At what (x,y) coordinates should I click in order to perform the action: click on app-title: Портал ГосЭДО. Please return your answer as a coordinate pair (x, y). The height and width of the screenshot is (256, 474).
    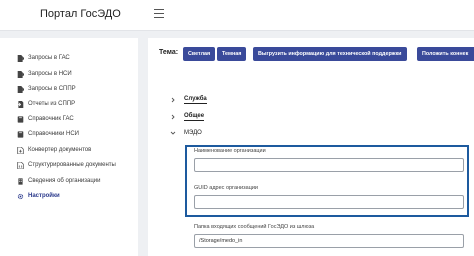
    Looking at the image, I should click on (80, 14).